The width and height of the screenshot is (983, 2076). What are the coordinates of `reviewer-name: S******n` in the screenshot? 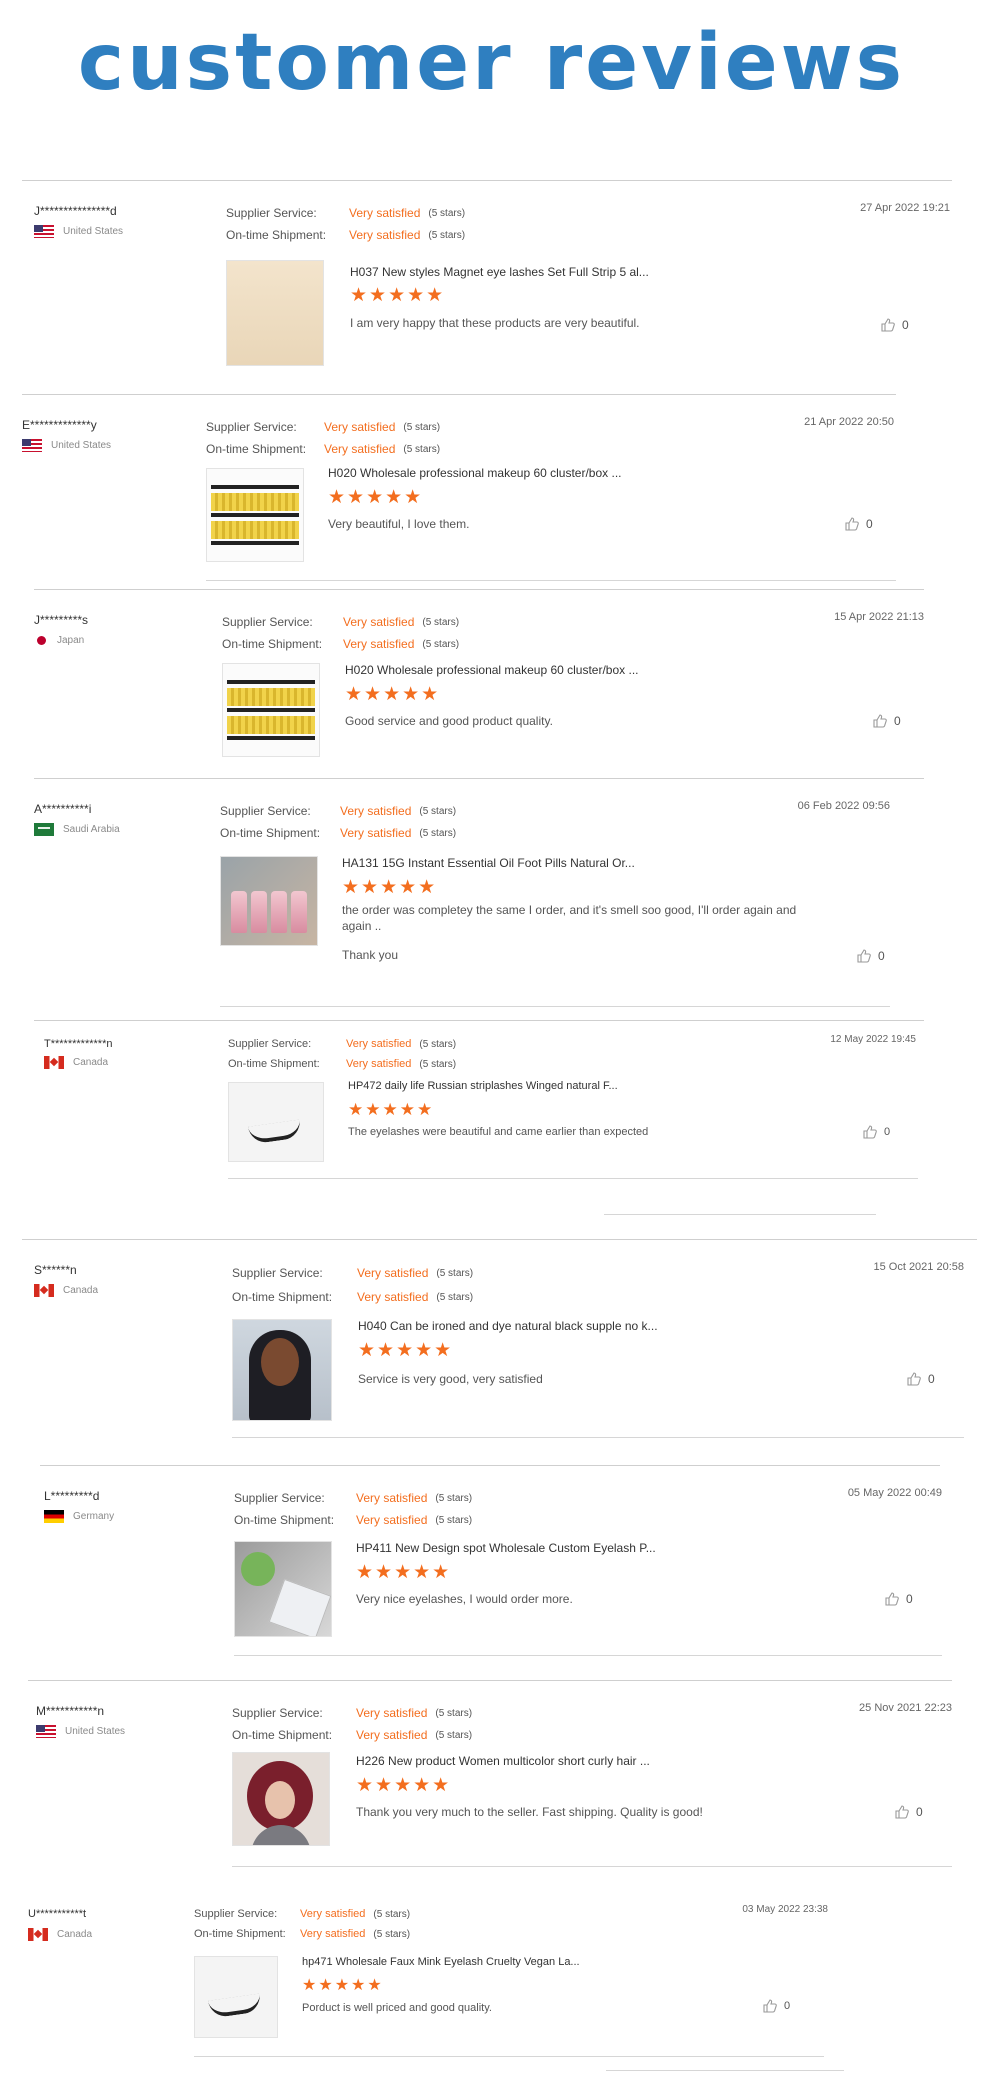 It's located at (55, 1270).